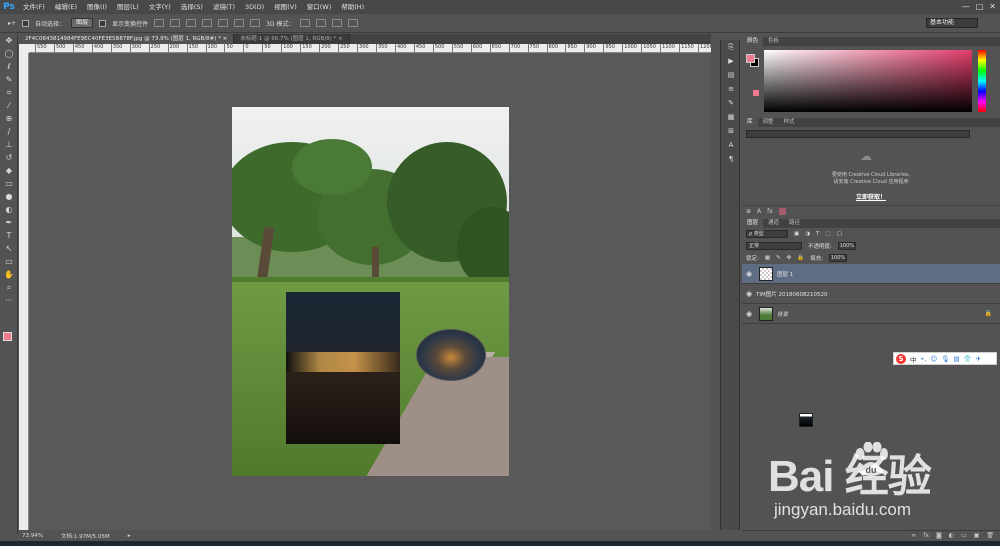  I want to click on pen-tool-icon: ✒, so click(9, 222).